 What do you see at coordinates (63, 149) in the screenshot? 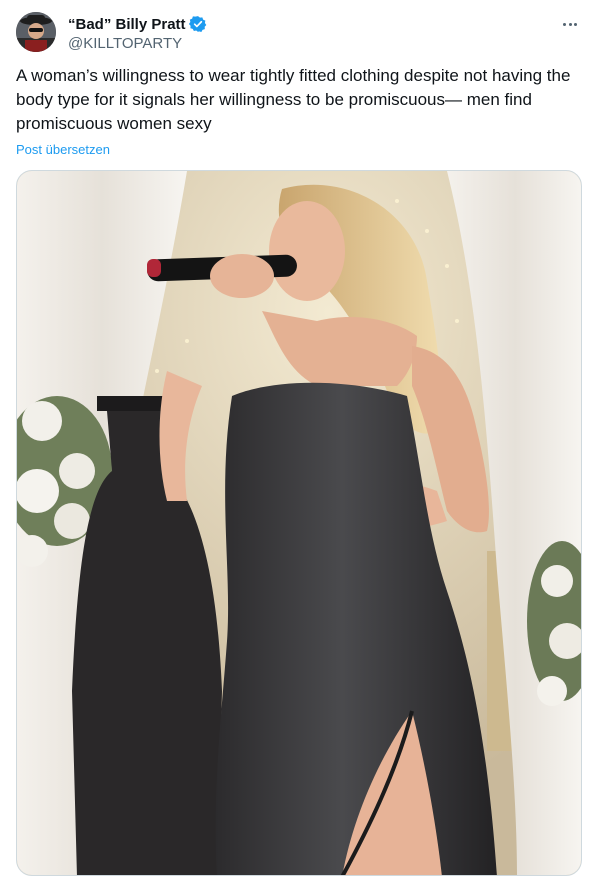
I see `translate-link: Post übersetzen` at bounding box center [63, 149].